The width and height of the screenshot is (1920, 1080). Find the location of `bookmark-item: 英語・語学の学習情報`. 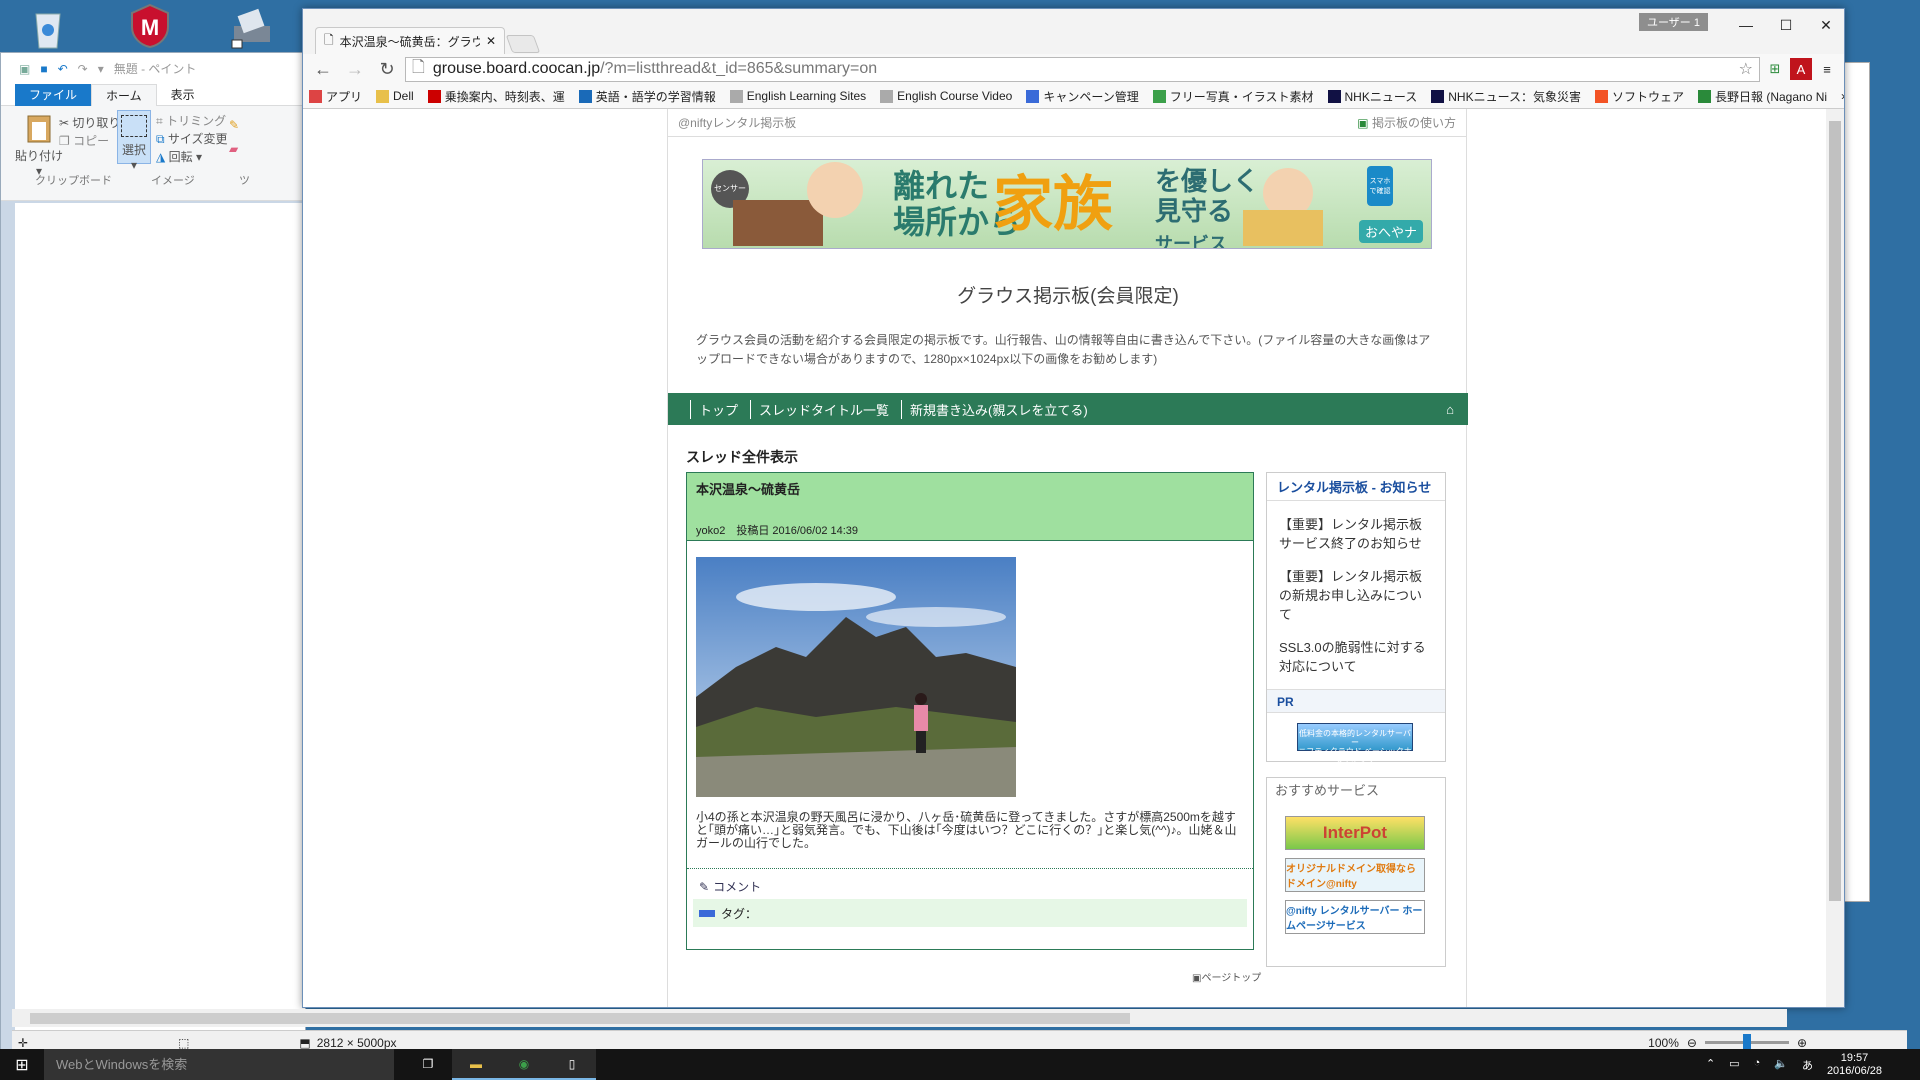

bookmark-item: 英語・語学の学習情報 is located at coordinates (647, 96).